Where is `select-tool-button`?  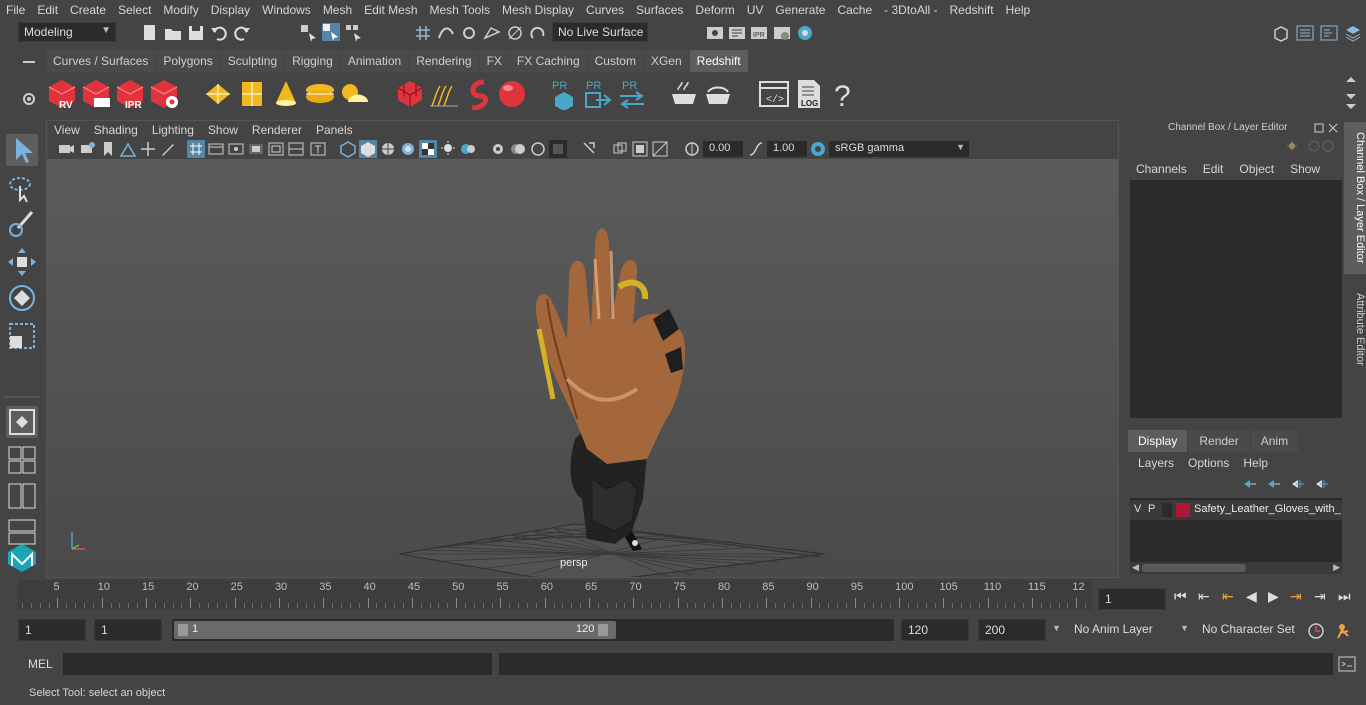 select-tool-button is located at coordinates (22, 150).